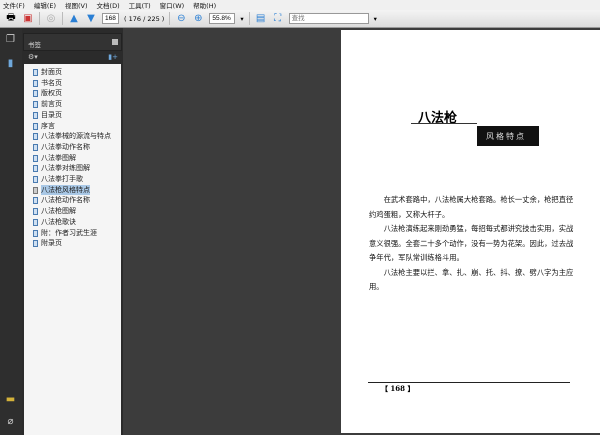 The width and height of the screenshot is (600, 435). I want to click on bookmark-label: 版权页, so click(51, 93).